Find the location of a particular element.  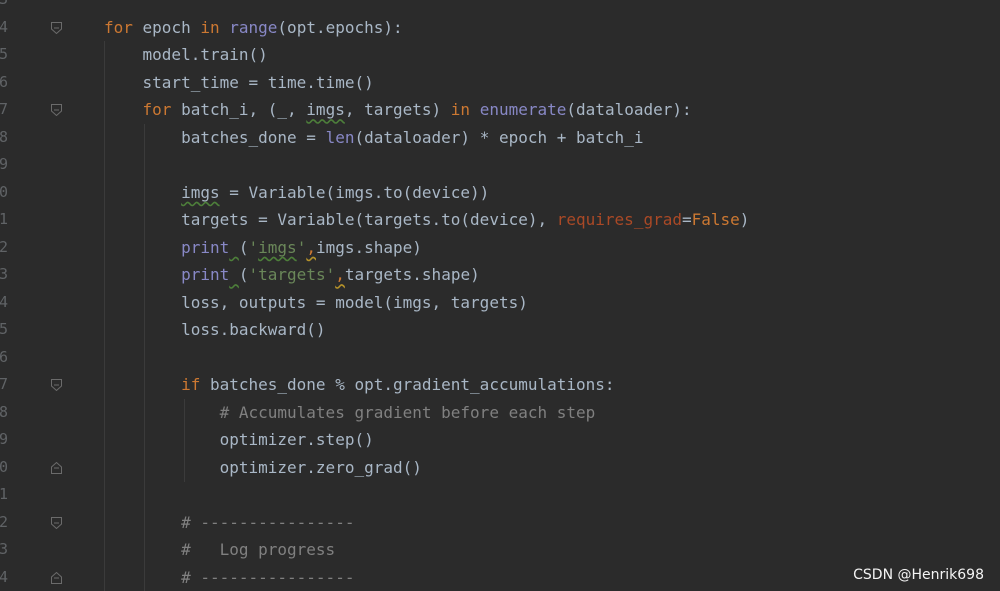

code-token: model.train() is located at coordinates (186, 55).